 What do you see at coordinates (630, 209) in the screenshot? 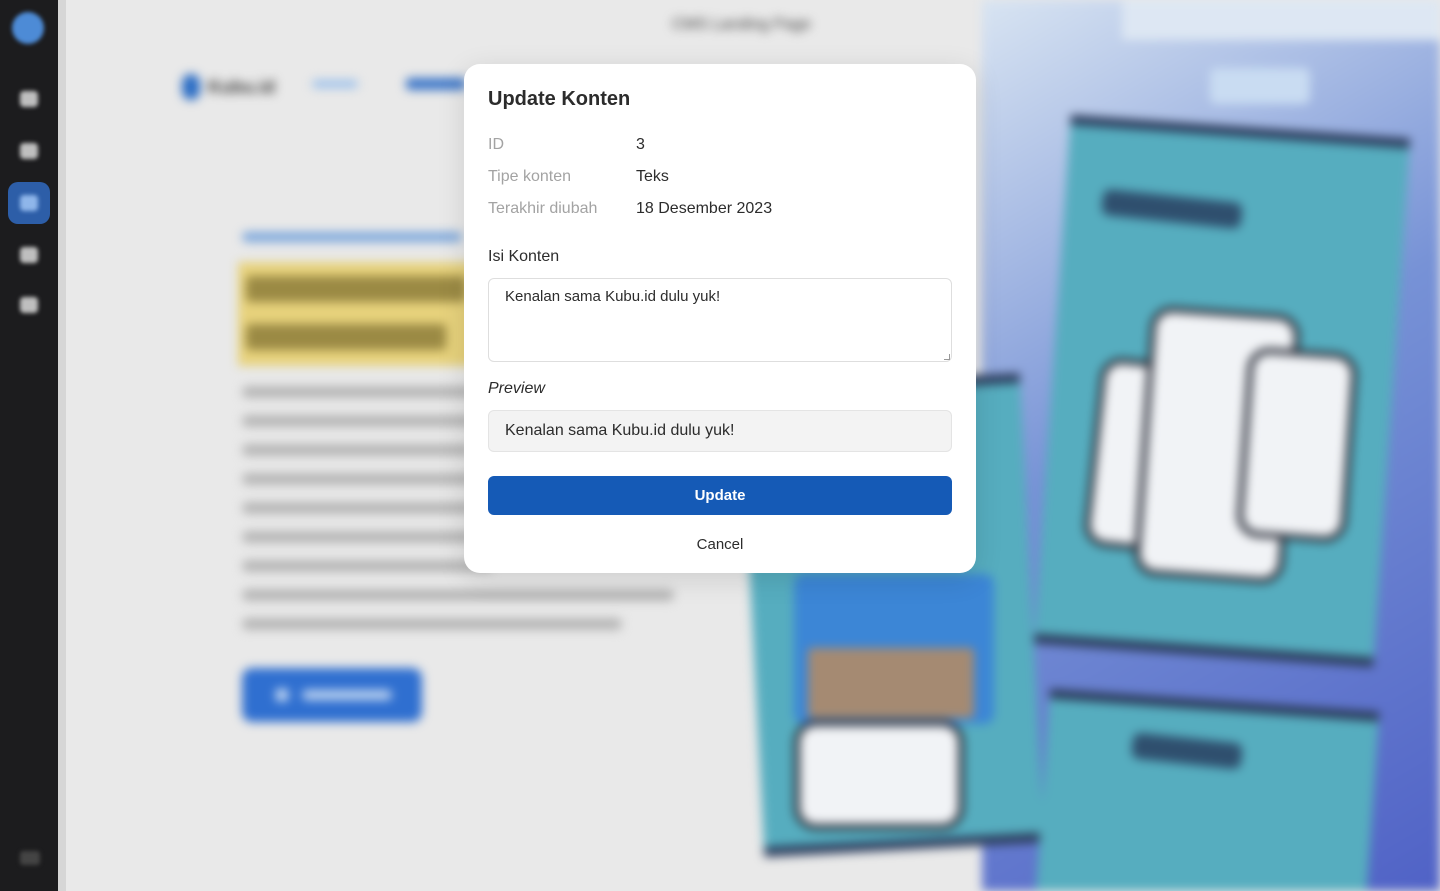
I see `meta-row-modified: Terakhir diubah 18 Desember 2023` at bounding box center [630, 209].